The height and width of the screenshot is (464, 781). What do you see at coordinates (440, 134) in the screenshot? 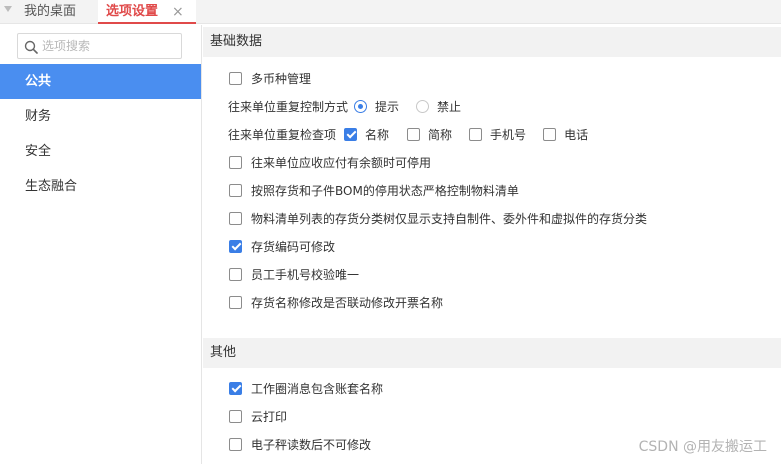
I see `check-label: 简称` at bounding box center [440, 134].